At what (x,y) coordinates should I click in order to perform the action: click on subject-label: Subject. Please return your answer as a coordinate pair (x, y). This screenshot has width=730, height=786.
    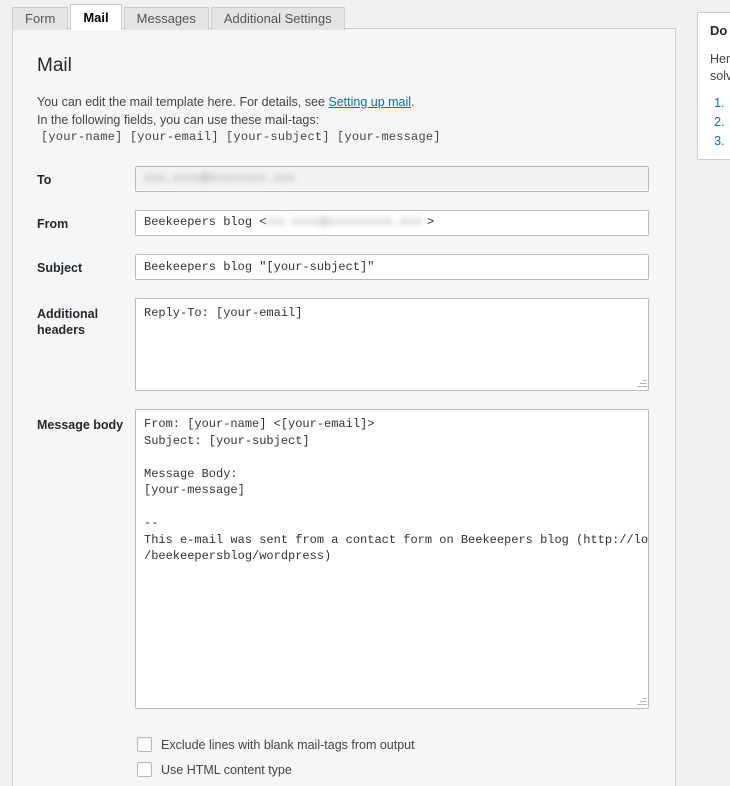
    Looking at the image, I should click on (60, 268).